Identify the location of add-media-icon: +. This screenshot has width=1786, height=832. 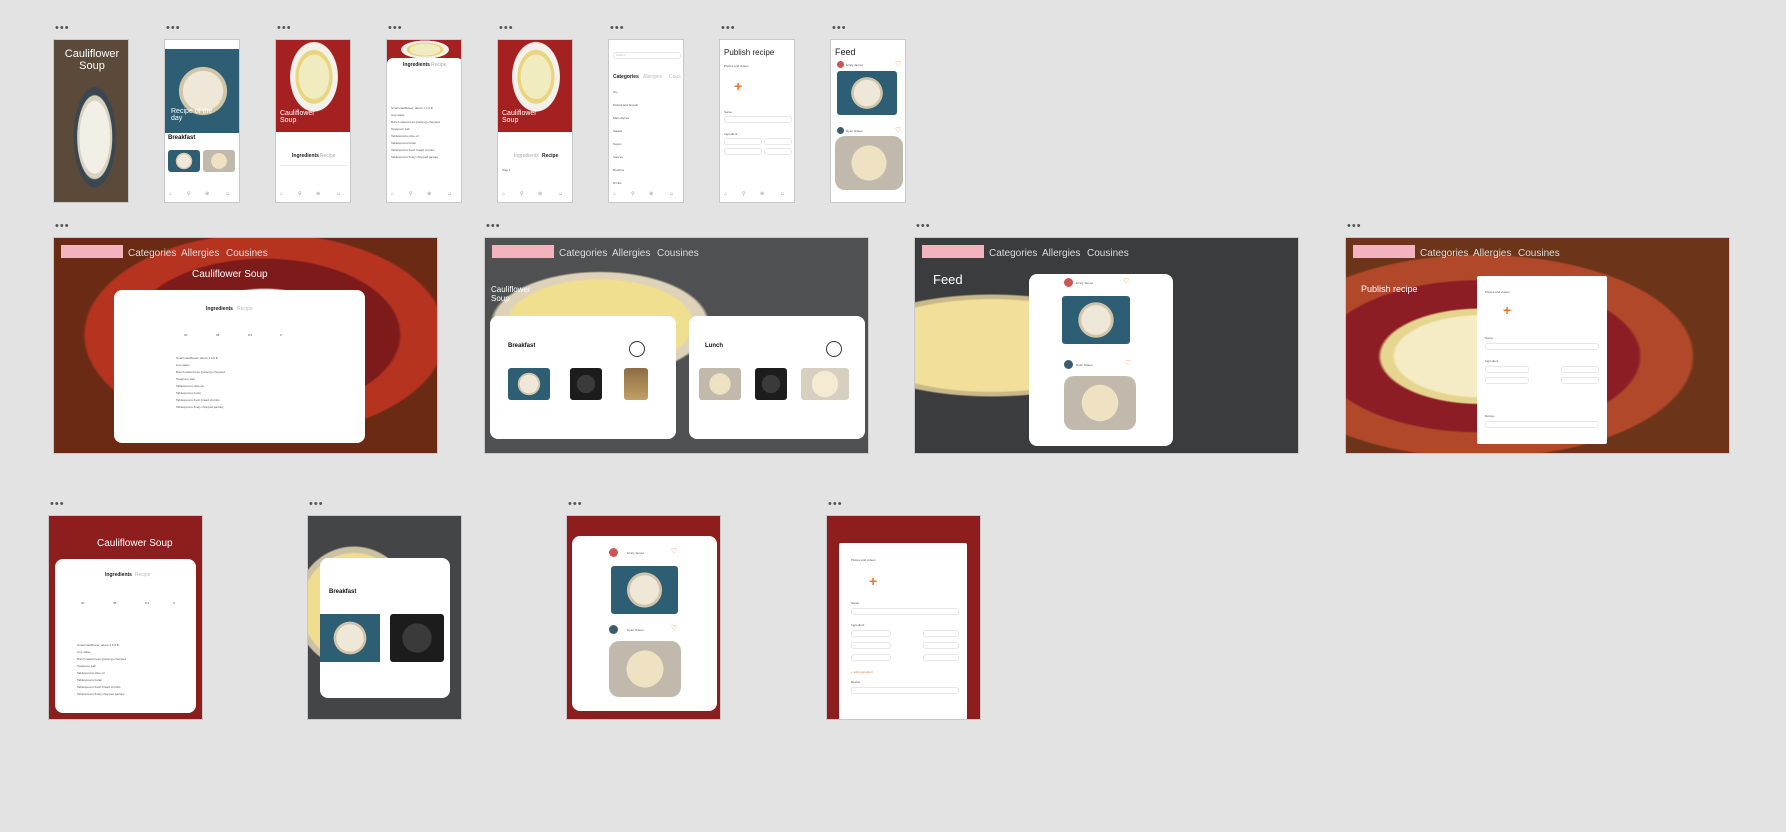
(873, 581).